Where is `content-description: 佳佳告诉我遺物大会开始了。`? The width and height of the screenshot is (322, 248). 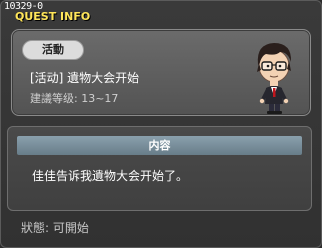 content-description: 佳佳告诉我遺物大会开始了。 is located at coordinates (110, 176).